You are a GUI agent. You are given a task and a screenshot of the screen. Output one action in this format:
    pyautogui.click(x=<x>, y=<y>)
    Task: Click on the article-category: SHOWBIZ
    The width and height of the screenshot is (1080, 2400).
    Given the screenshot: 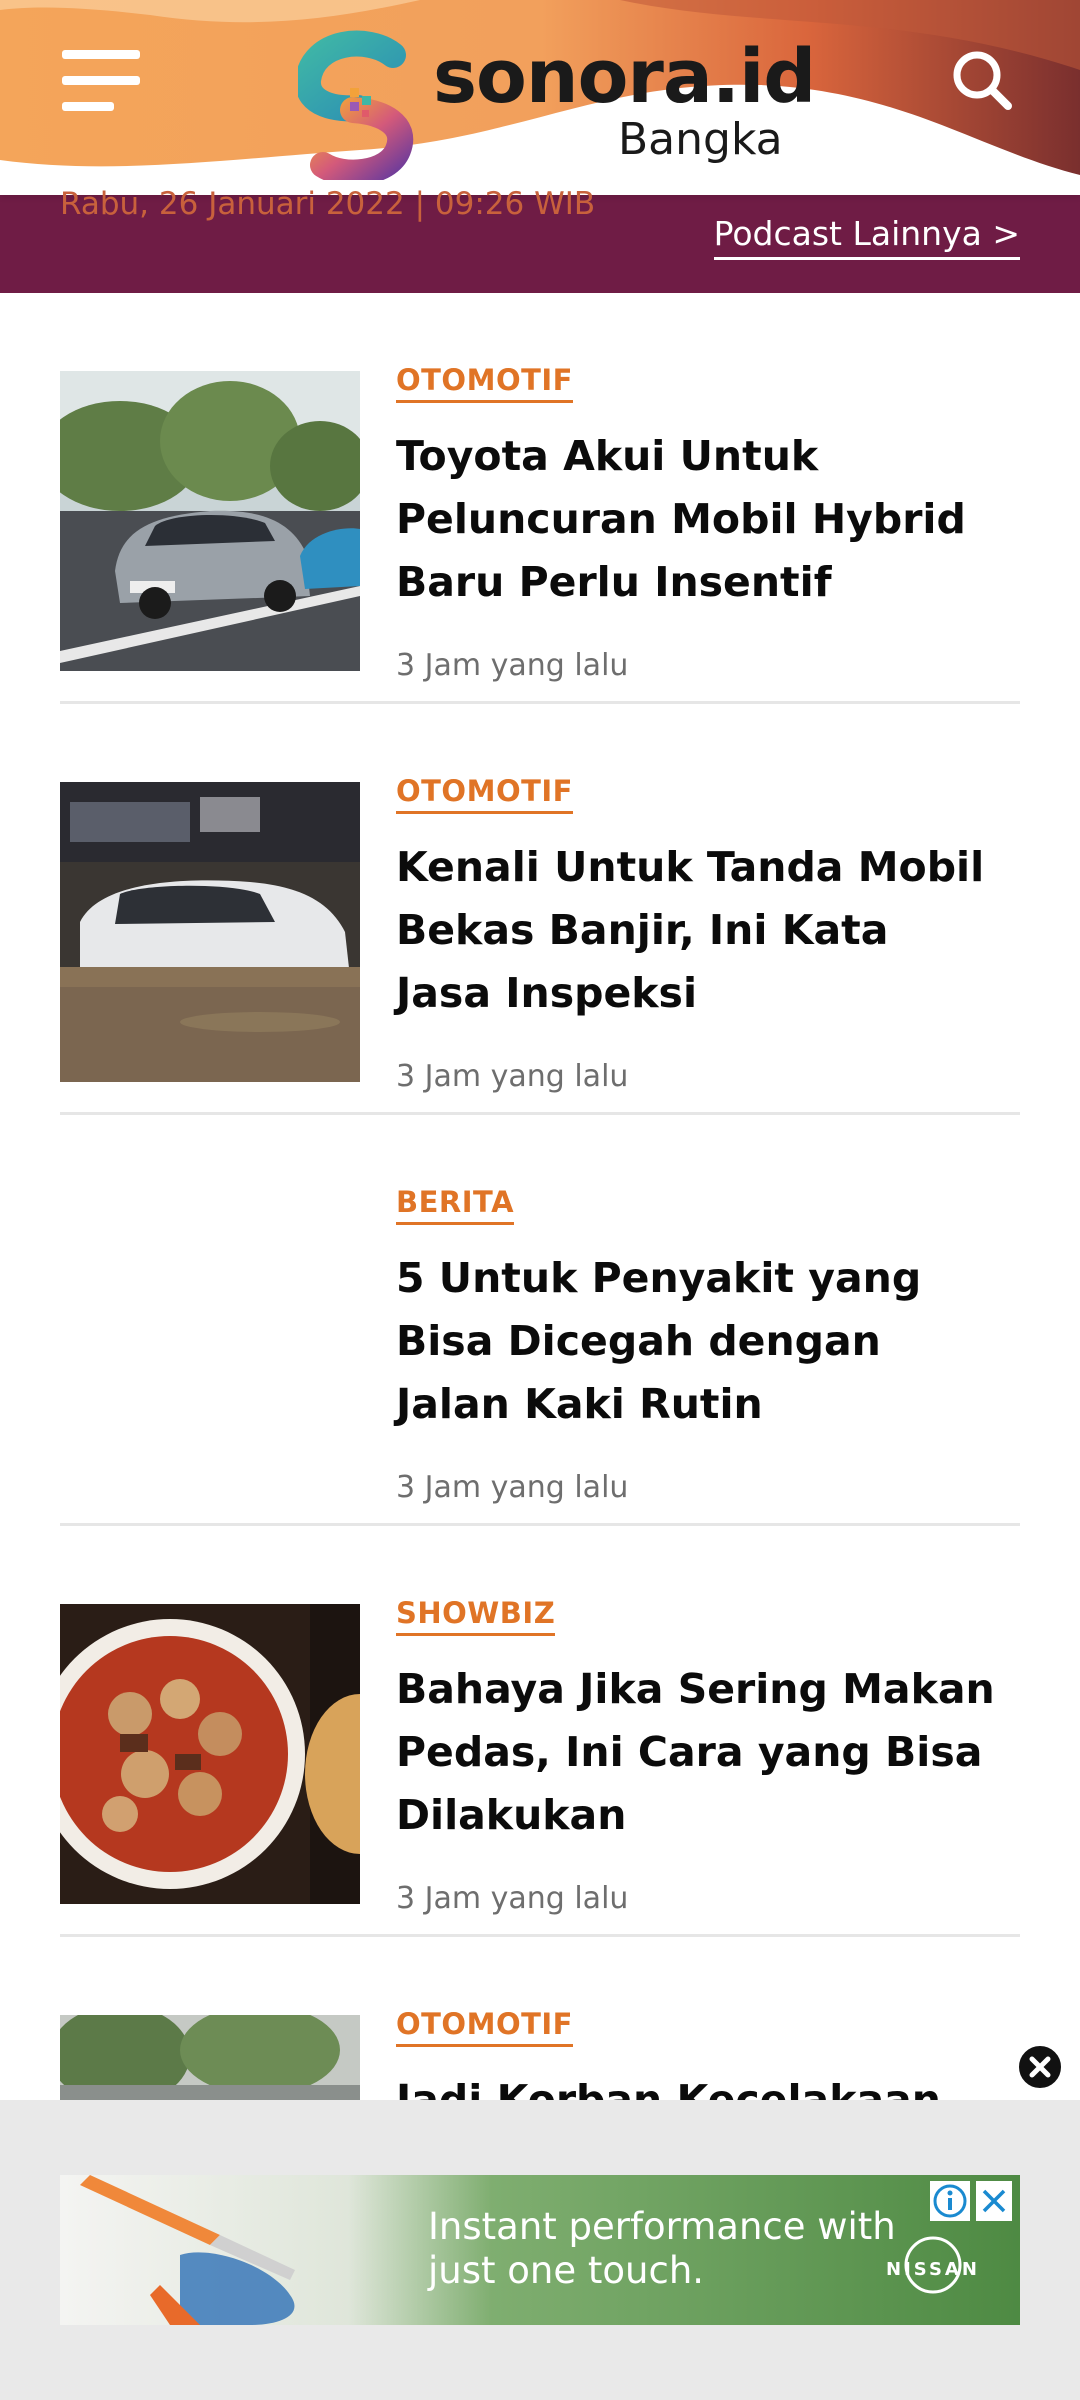 What is the action you would take?
    pyautogui.click(x=476, y=1616)
    